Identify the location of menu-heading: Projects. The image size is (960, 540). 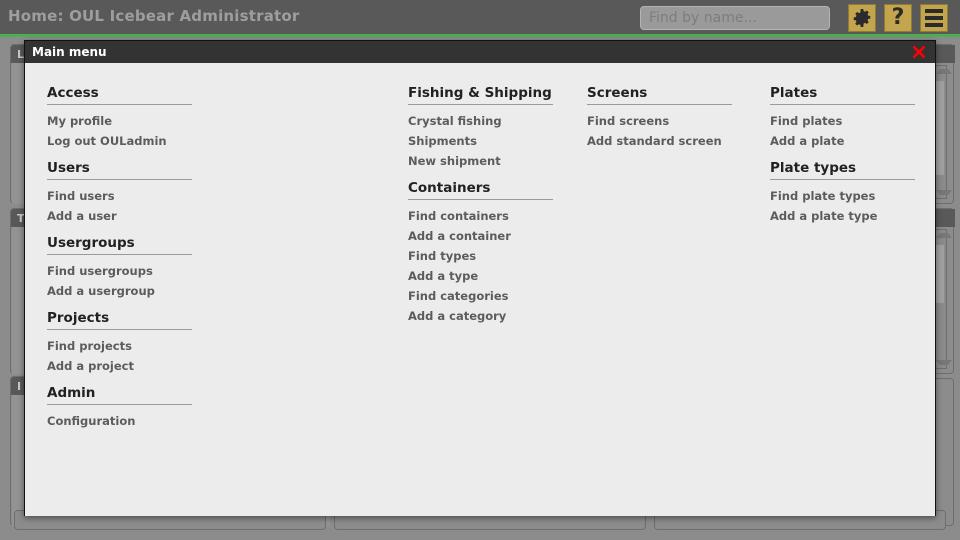
(119, 320).